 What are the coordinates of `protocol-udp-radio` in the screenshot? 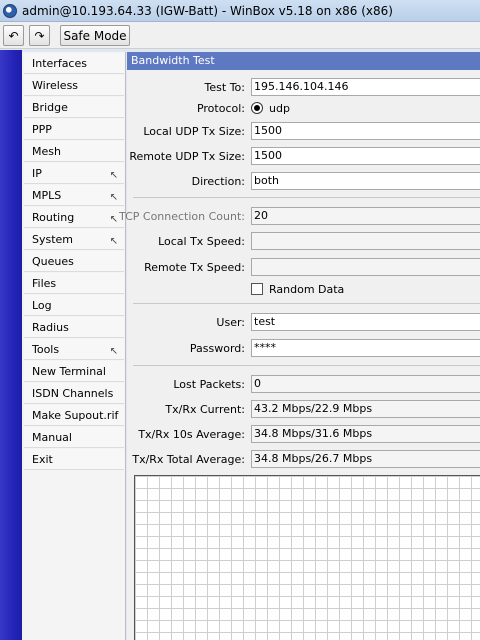 It's located at (257, 108).